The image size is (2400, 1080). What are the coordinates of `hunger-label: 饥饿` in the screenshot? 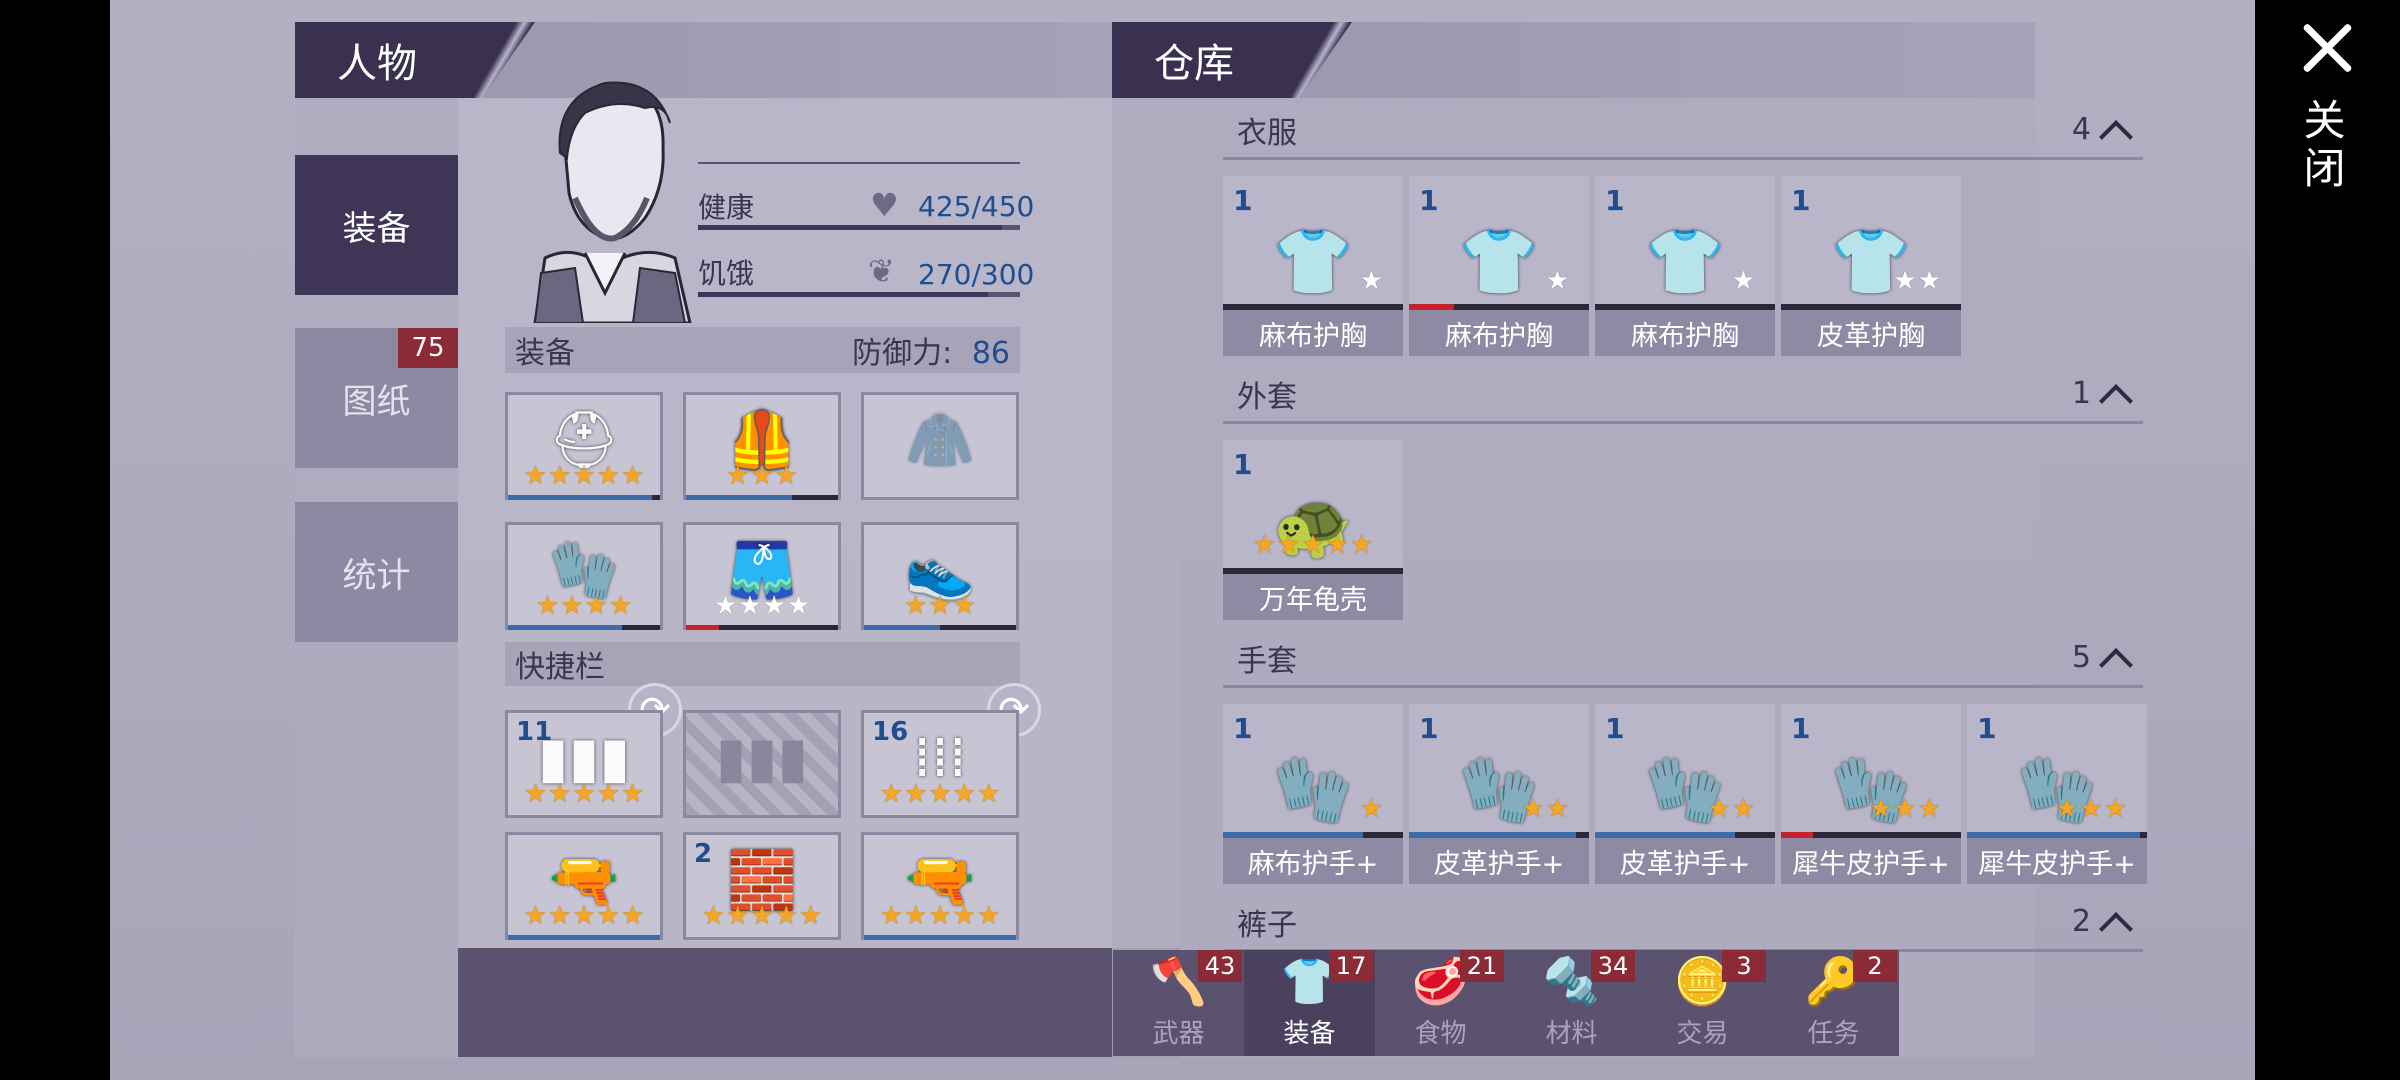 It's located at (726, 273).